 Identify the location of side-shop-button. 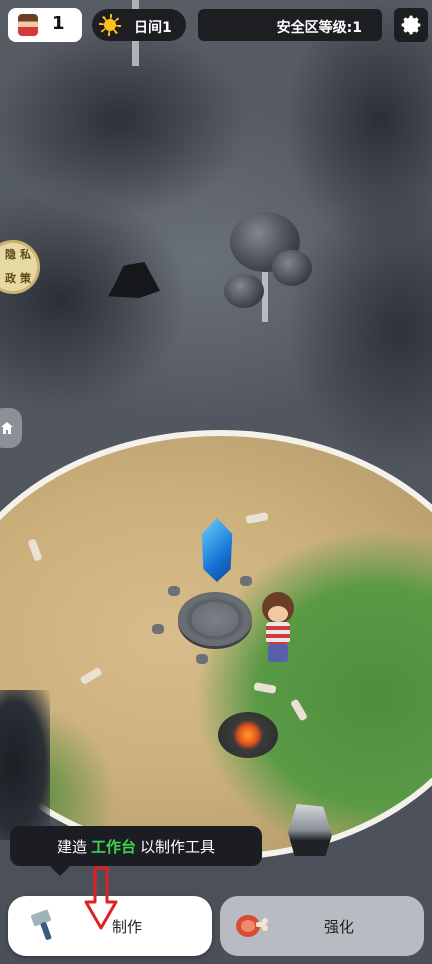
(11, 428).